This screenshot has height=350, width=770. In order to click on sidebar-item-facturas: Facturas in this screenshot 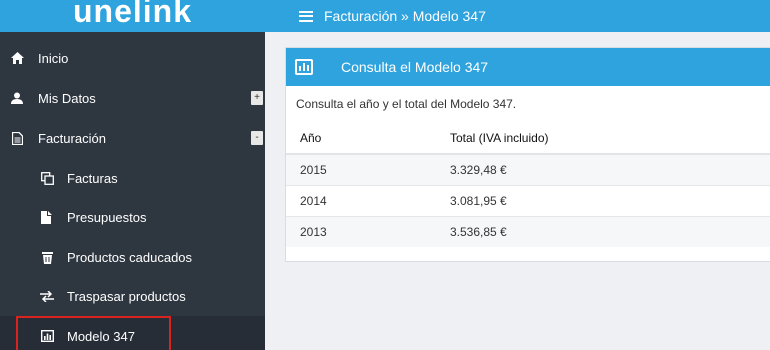, I will do `click(132, 178)`.